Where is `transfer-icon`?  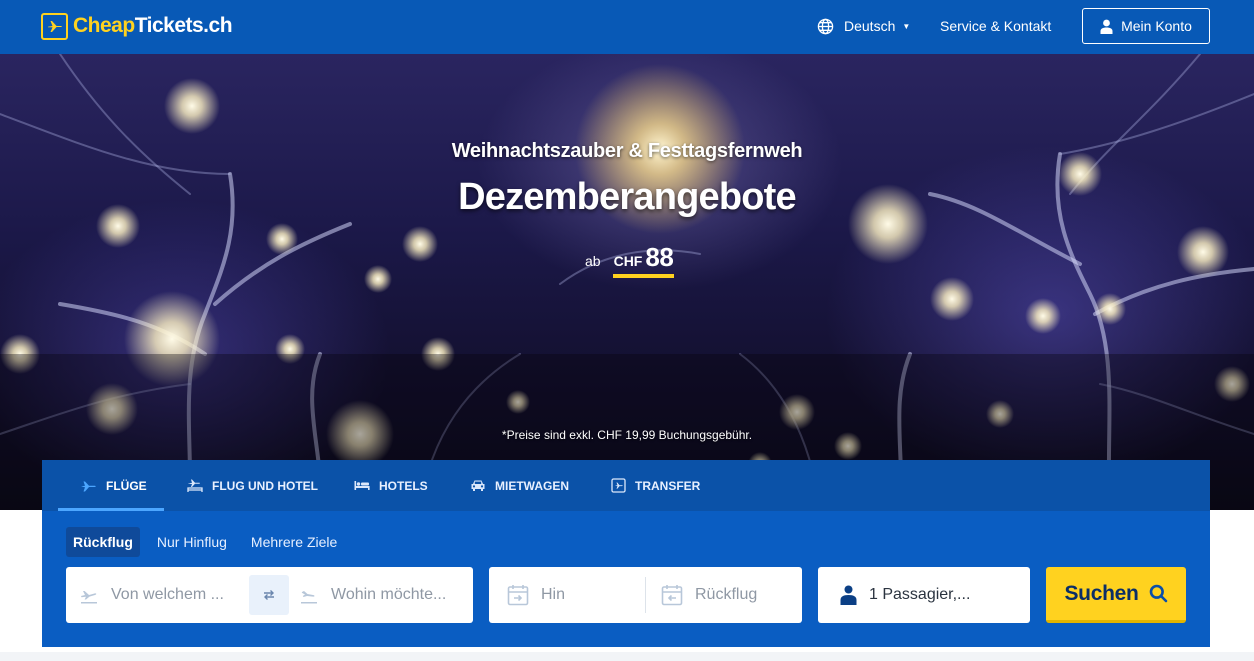
transfer-icon is located at coordinates (618, 485).